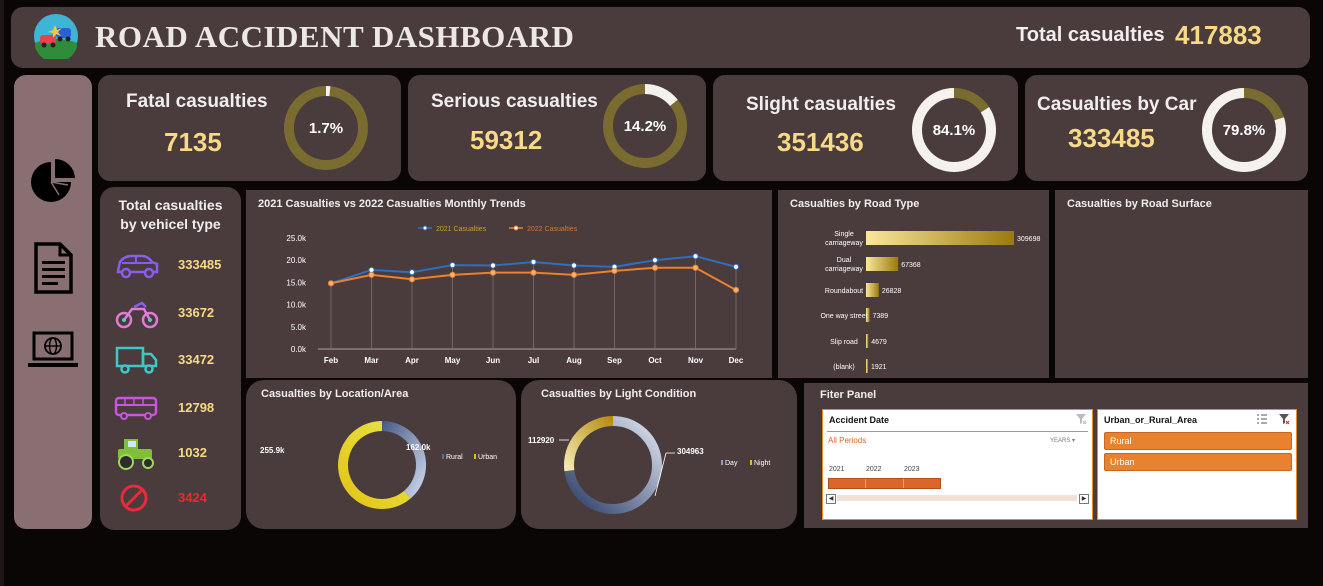  What do you see at coordinates (461, 229) in the screenshot?
I see `legend-label: 2021 Casualties` at bounding box center [461, 229].